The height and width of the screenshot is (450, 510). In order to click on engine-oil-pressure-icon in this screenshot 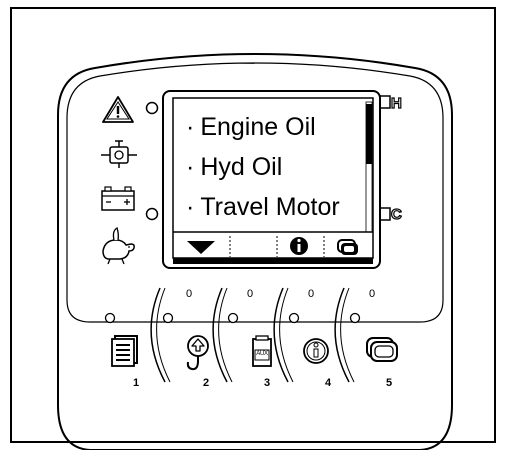, I will do `click(119, 154)`.